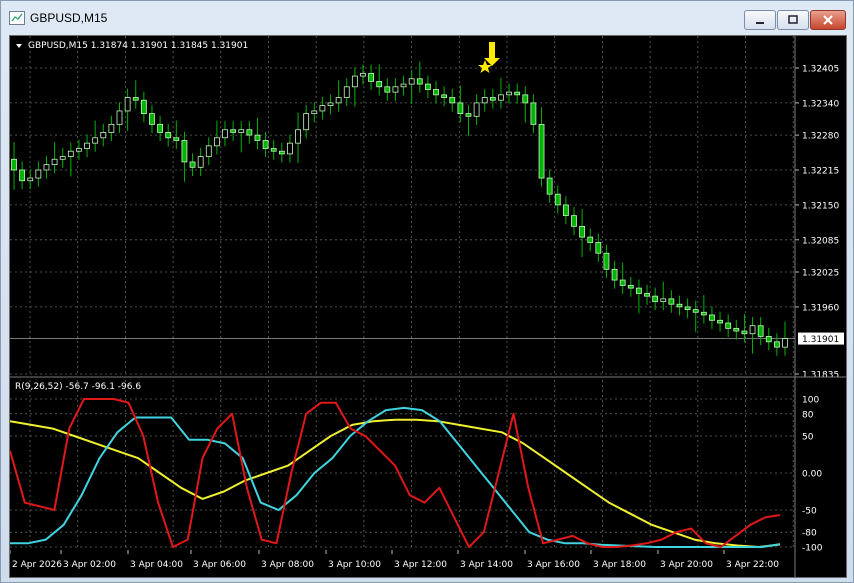 The image size is (854, 583). What do you see at coordinates (427, 18) in the screenshot?
I see `title-bar: GBPUSD,M15` at bounding box center [427, 18].